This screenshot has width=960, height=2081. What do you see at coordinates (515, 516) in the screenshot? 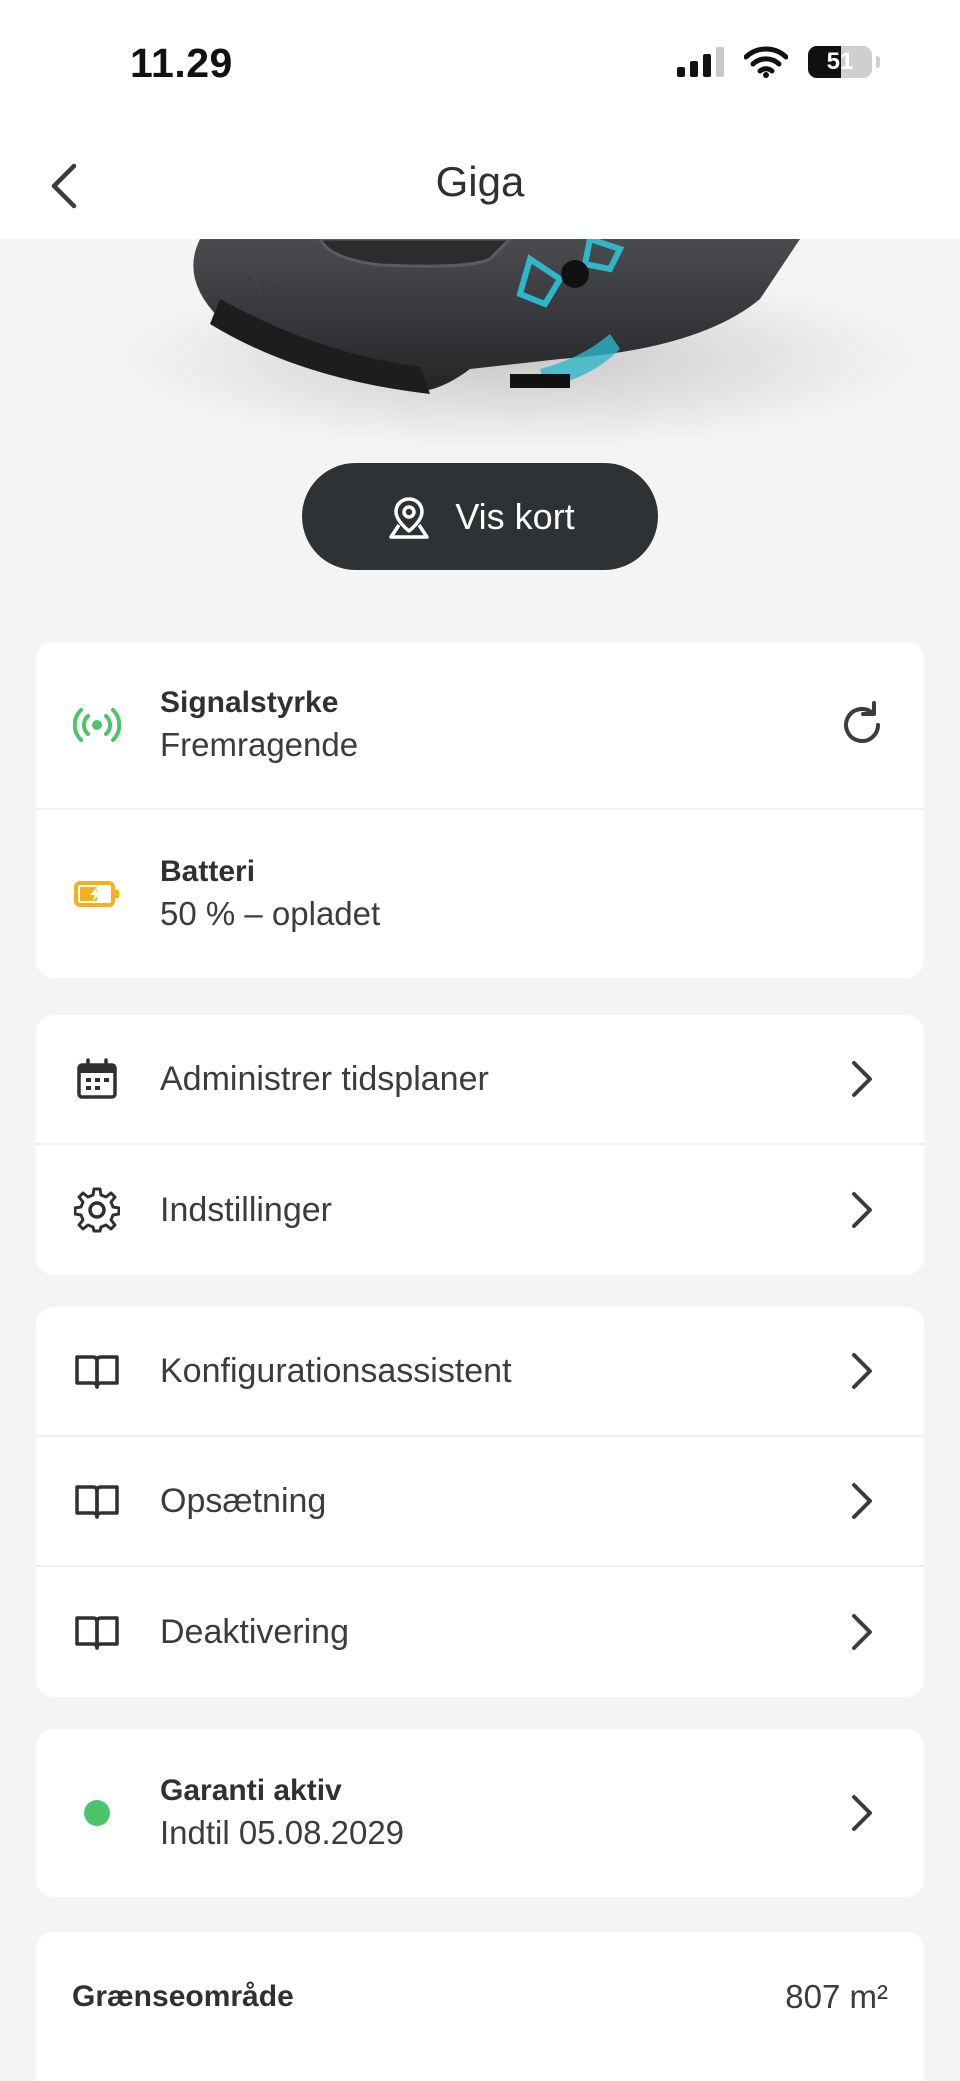
I see `show-map-label: Vis kort` at bounding box center [515, 516].